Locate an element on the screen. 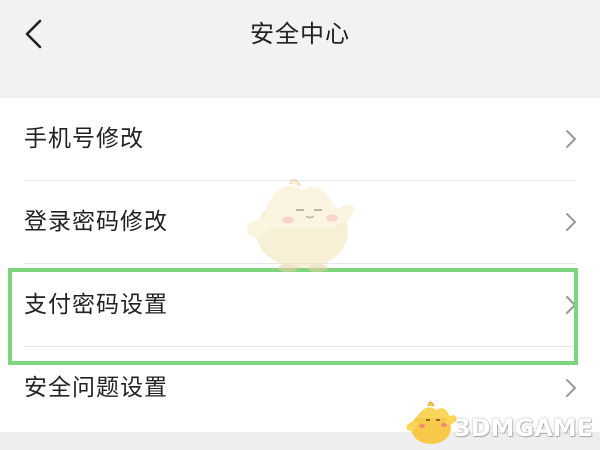  page-title: 安全中心 is located at coordinates (300, 34).